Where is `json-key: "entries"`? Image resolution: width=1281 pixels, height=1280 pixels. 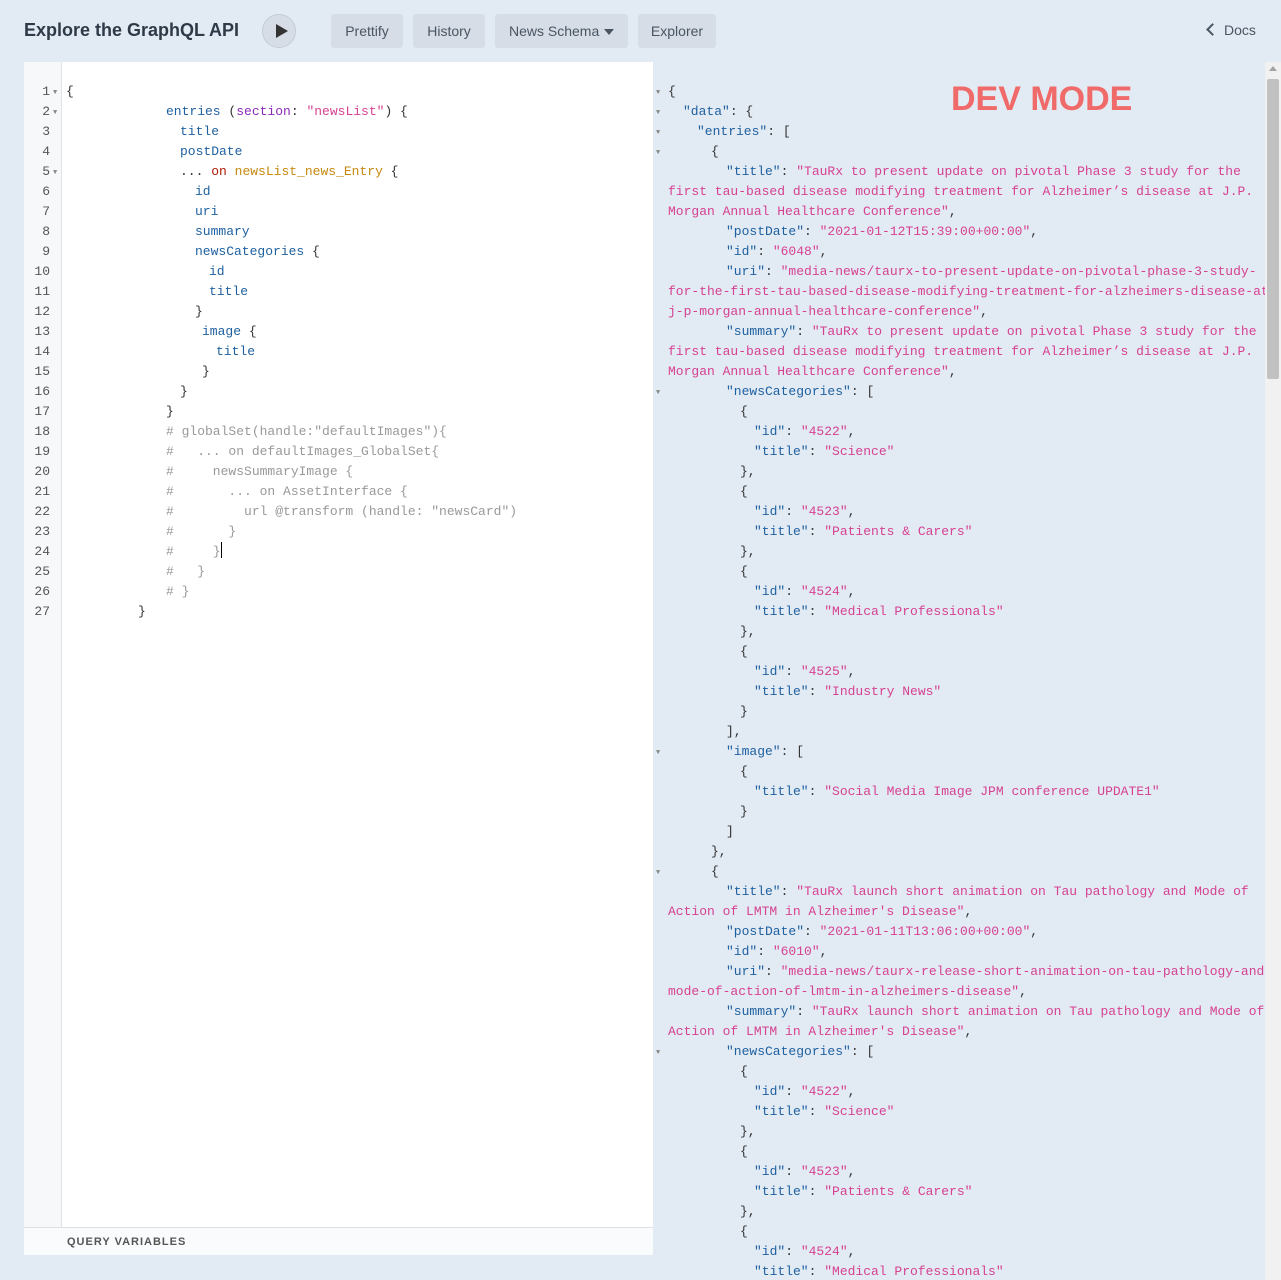
json-key: "entries" is located at coordinates (732, 131).